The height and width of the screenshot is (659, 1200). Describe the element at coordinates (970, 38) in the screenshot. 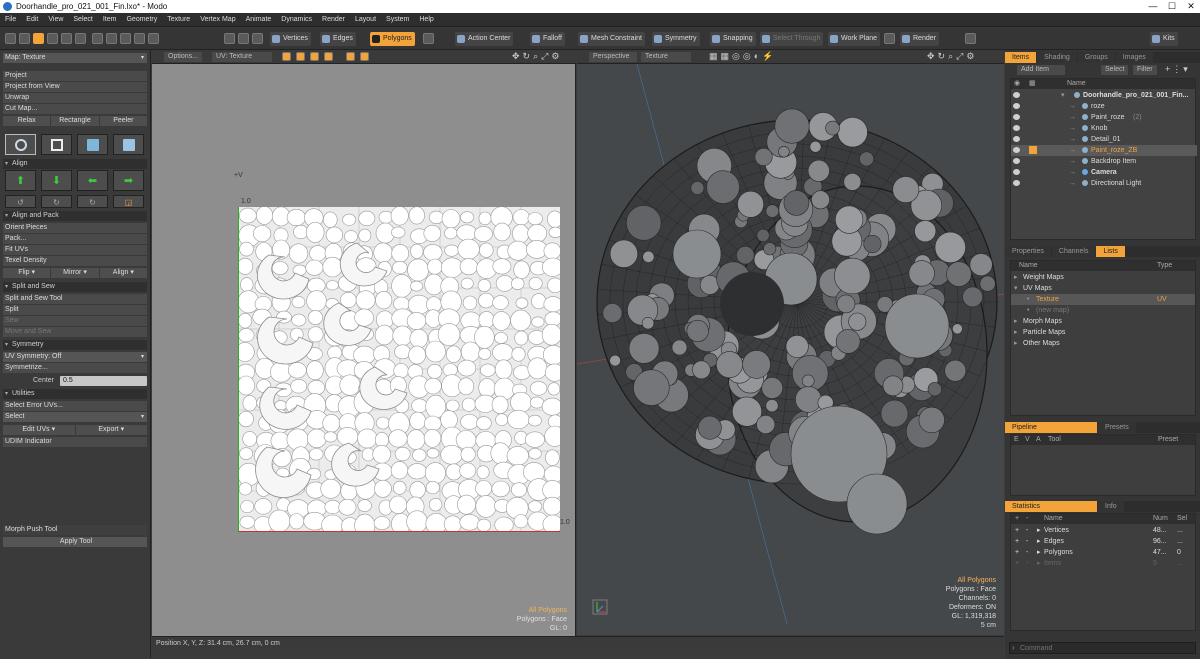

I see `display-icon` at that location.